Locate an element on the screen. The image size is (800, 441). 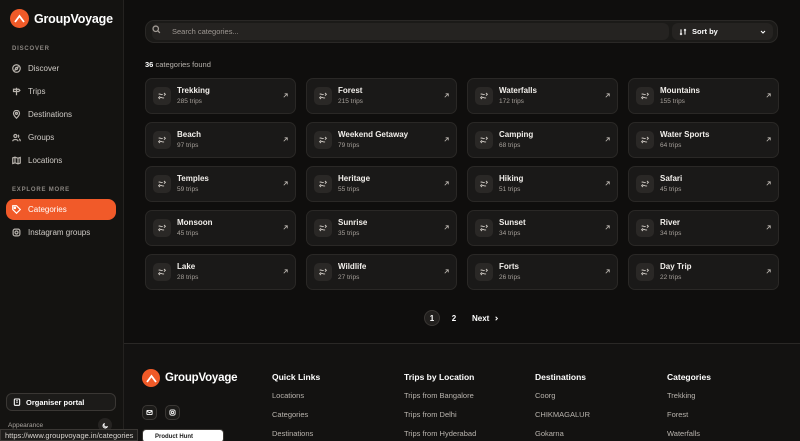
category-name: River is located at coordinates (670, 222).